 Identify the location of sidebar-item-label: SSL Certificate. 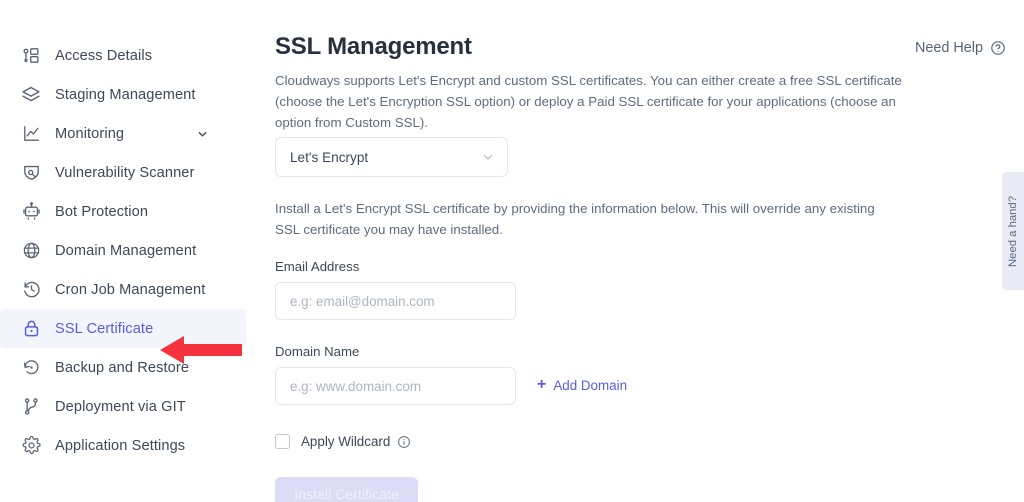
(104, 328).